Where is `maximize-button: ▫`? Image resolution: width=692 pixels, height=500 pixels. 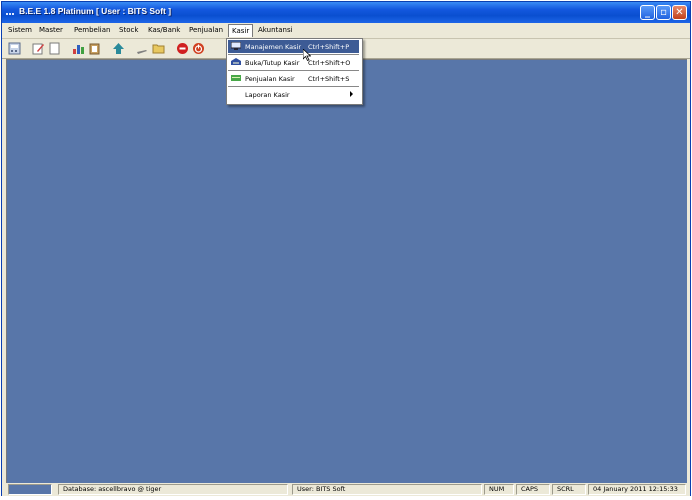
maximize-button: ▫ is located at coordinates (663, 12).